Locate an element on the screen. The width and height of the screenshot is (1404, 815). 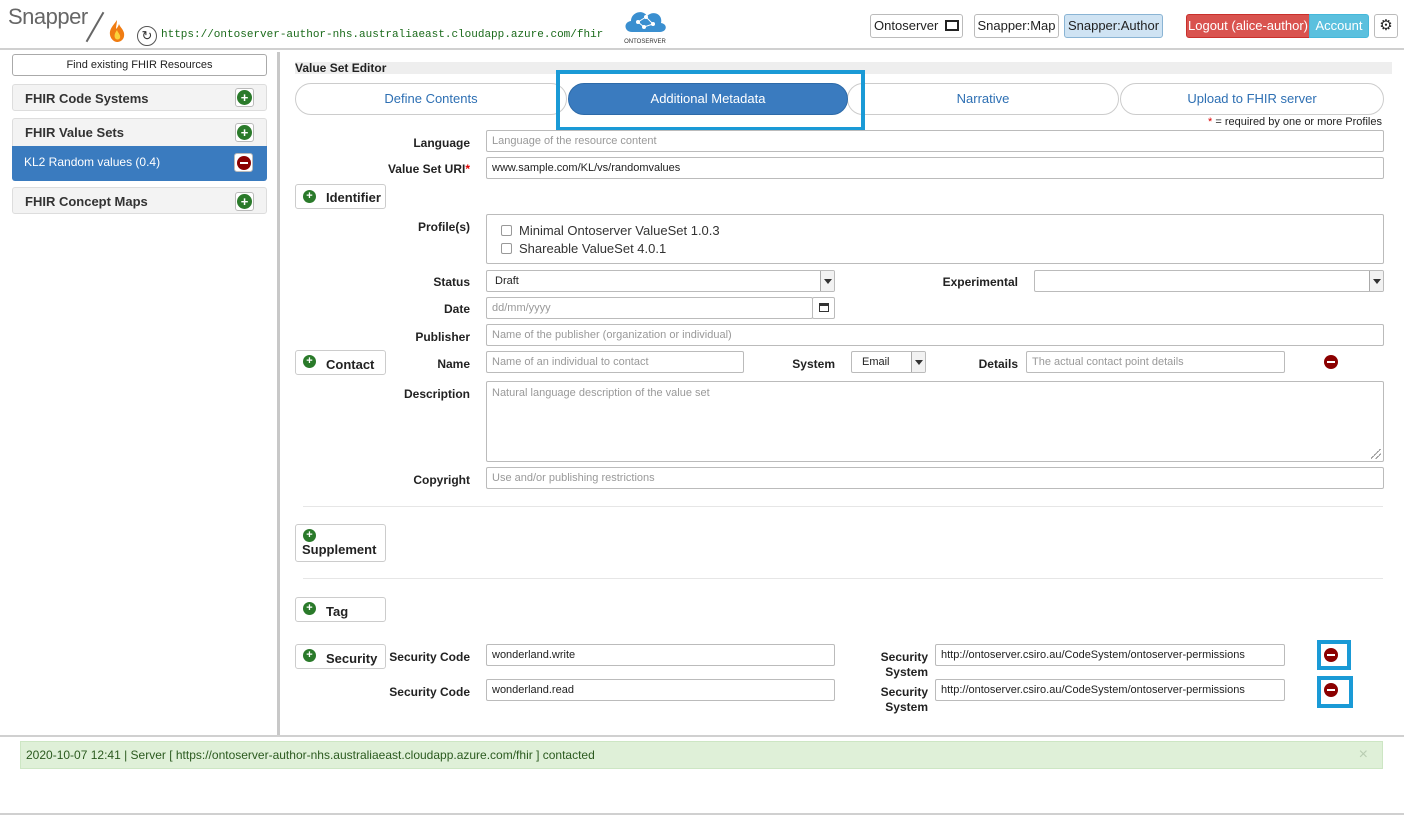
add-value-set-button: + is located at coordinates (244, 132).